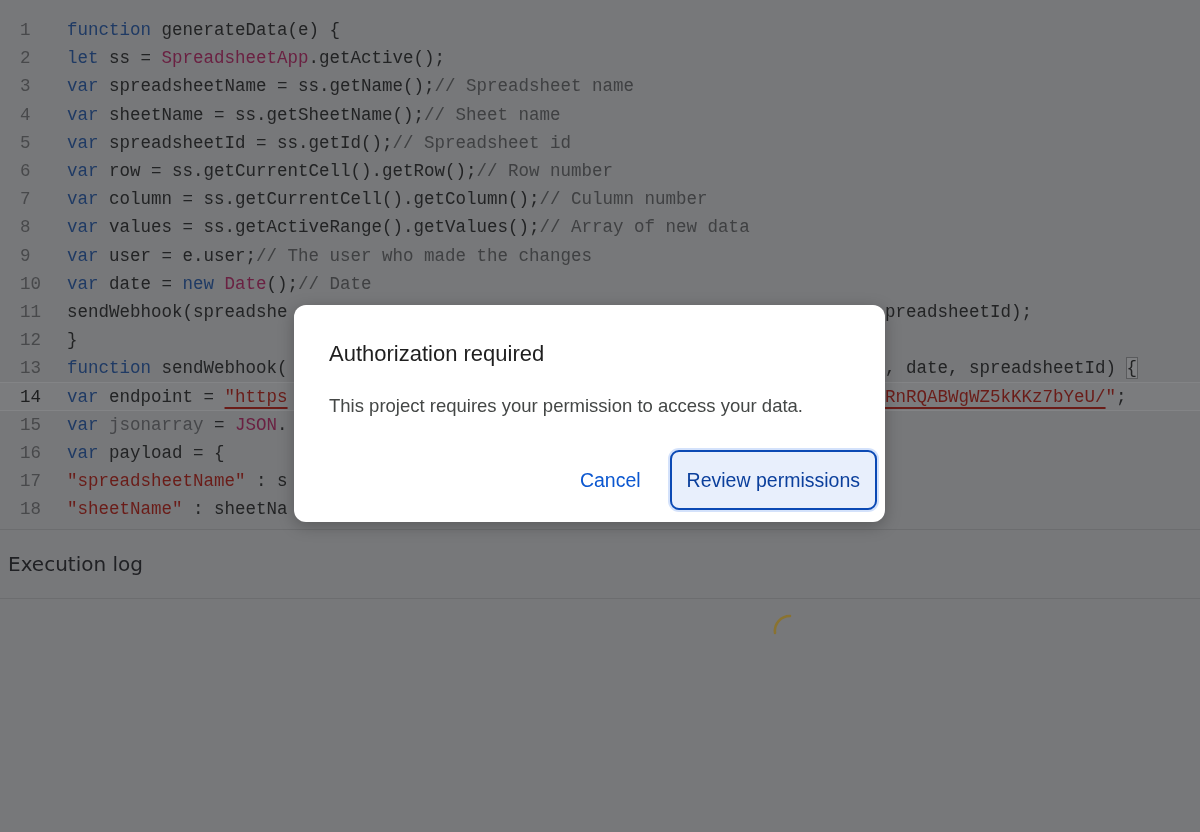 This screenshot has width=1200, height=832. What do you see at coordinates (773, 480) in the screenshot?
I see `review-button: Review permissions` at bounding box center [773, 480].